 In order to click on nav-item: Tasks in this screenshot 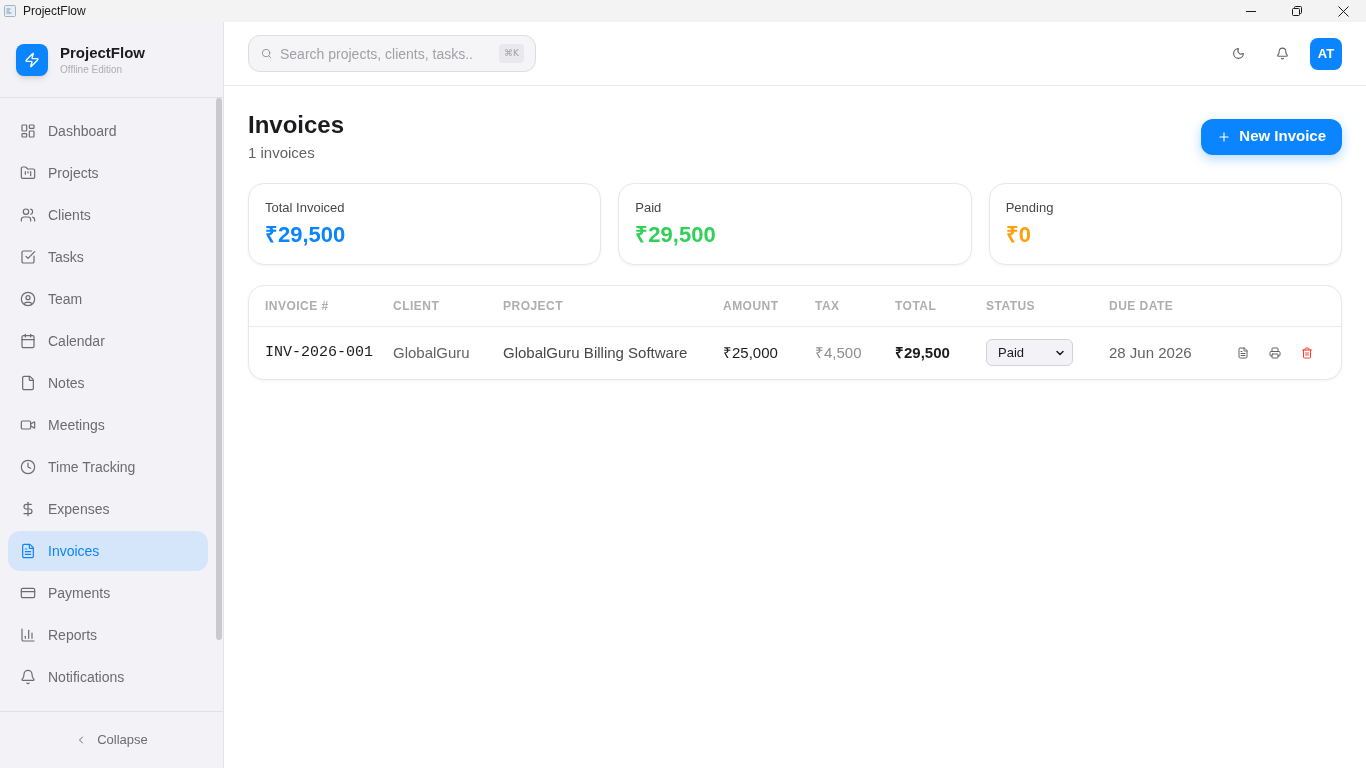, I will do `click(108, 257)`.